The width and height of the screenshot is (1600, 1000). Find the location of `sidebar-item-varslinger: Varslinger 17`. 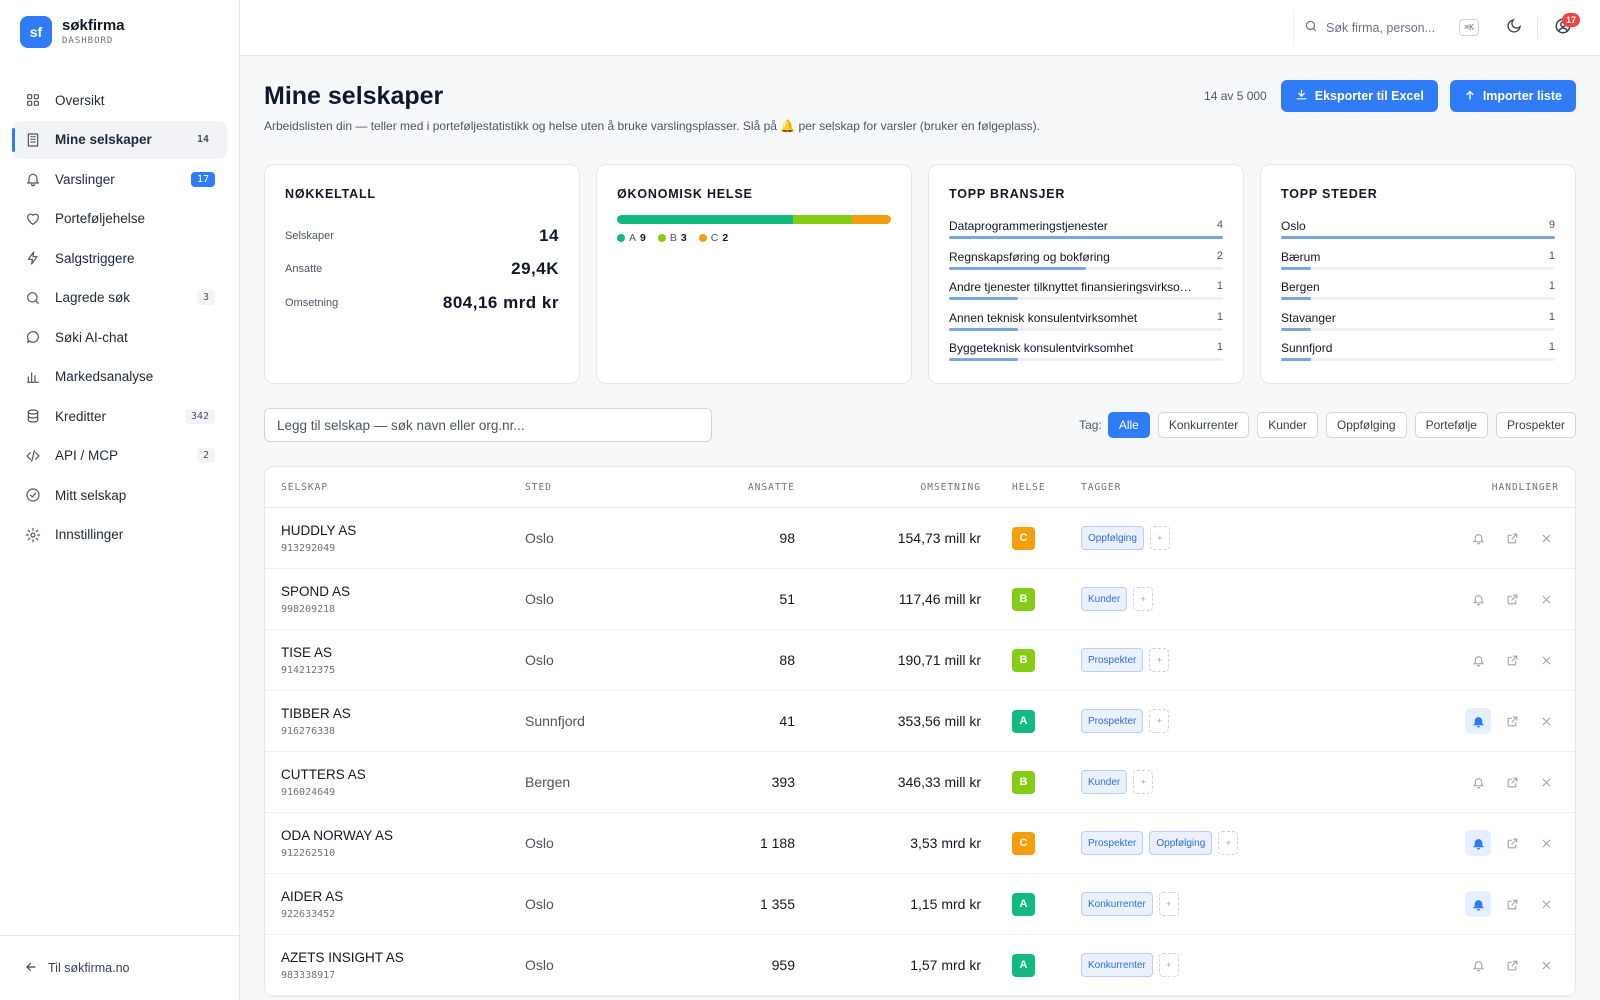

sidebar-item-varslinger: Varslinger 17 is located at coordinates (119, 179).